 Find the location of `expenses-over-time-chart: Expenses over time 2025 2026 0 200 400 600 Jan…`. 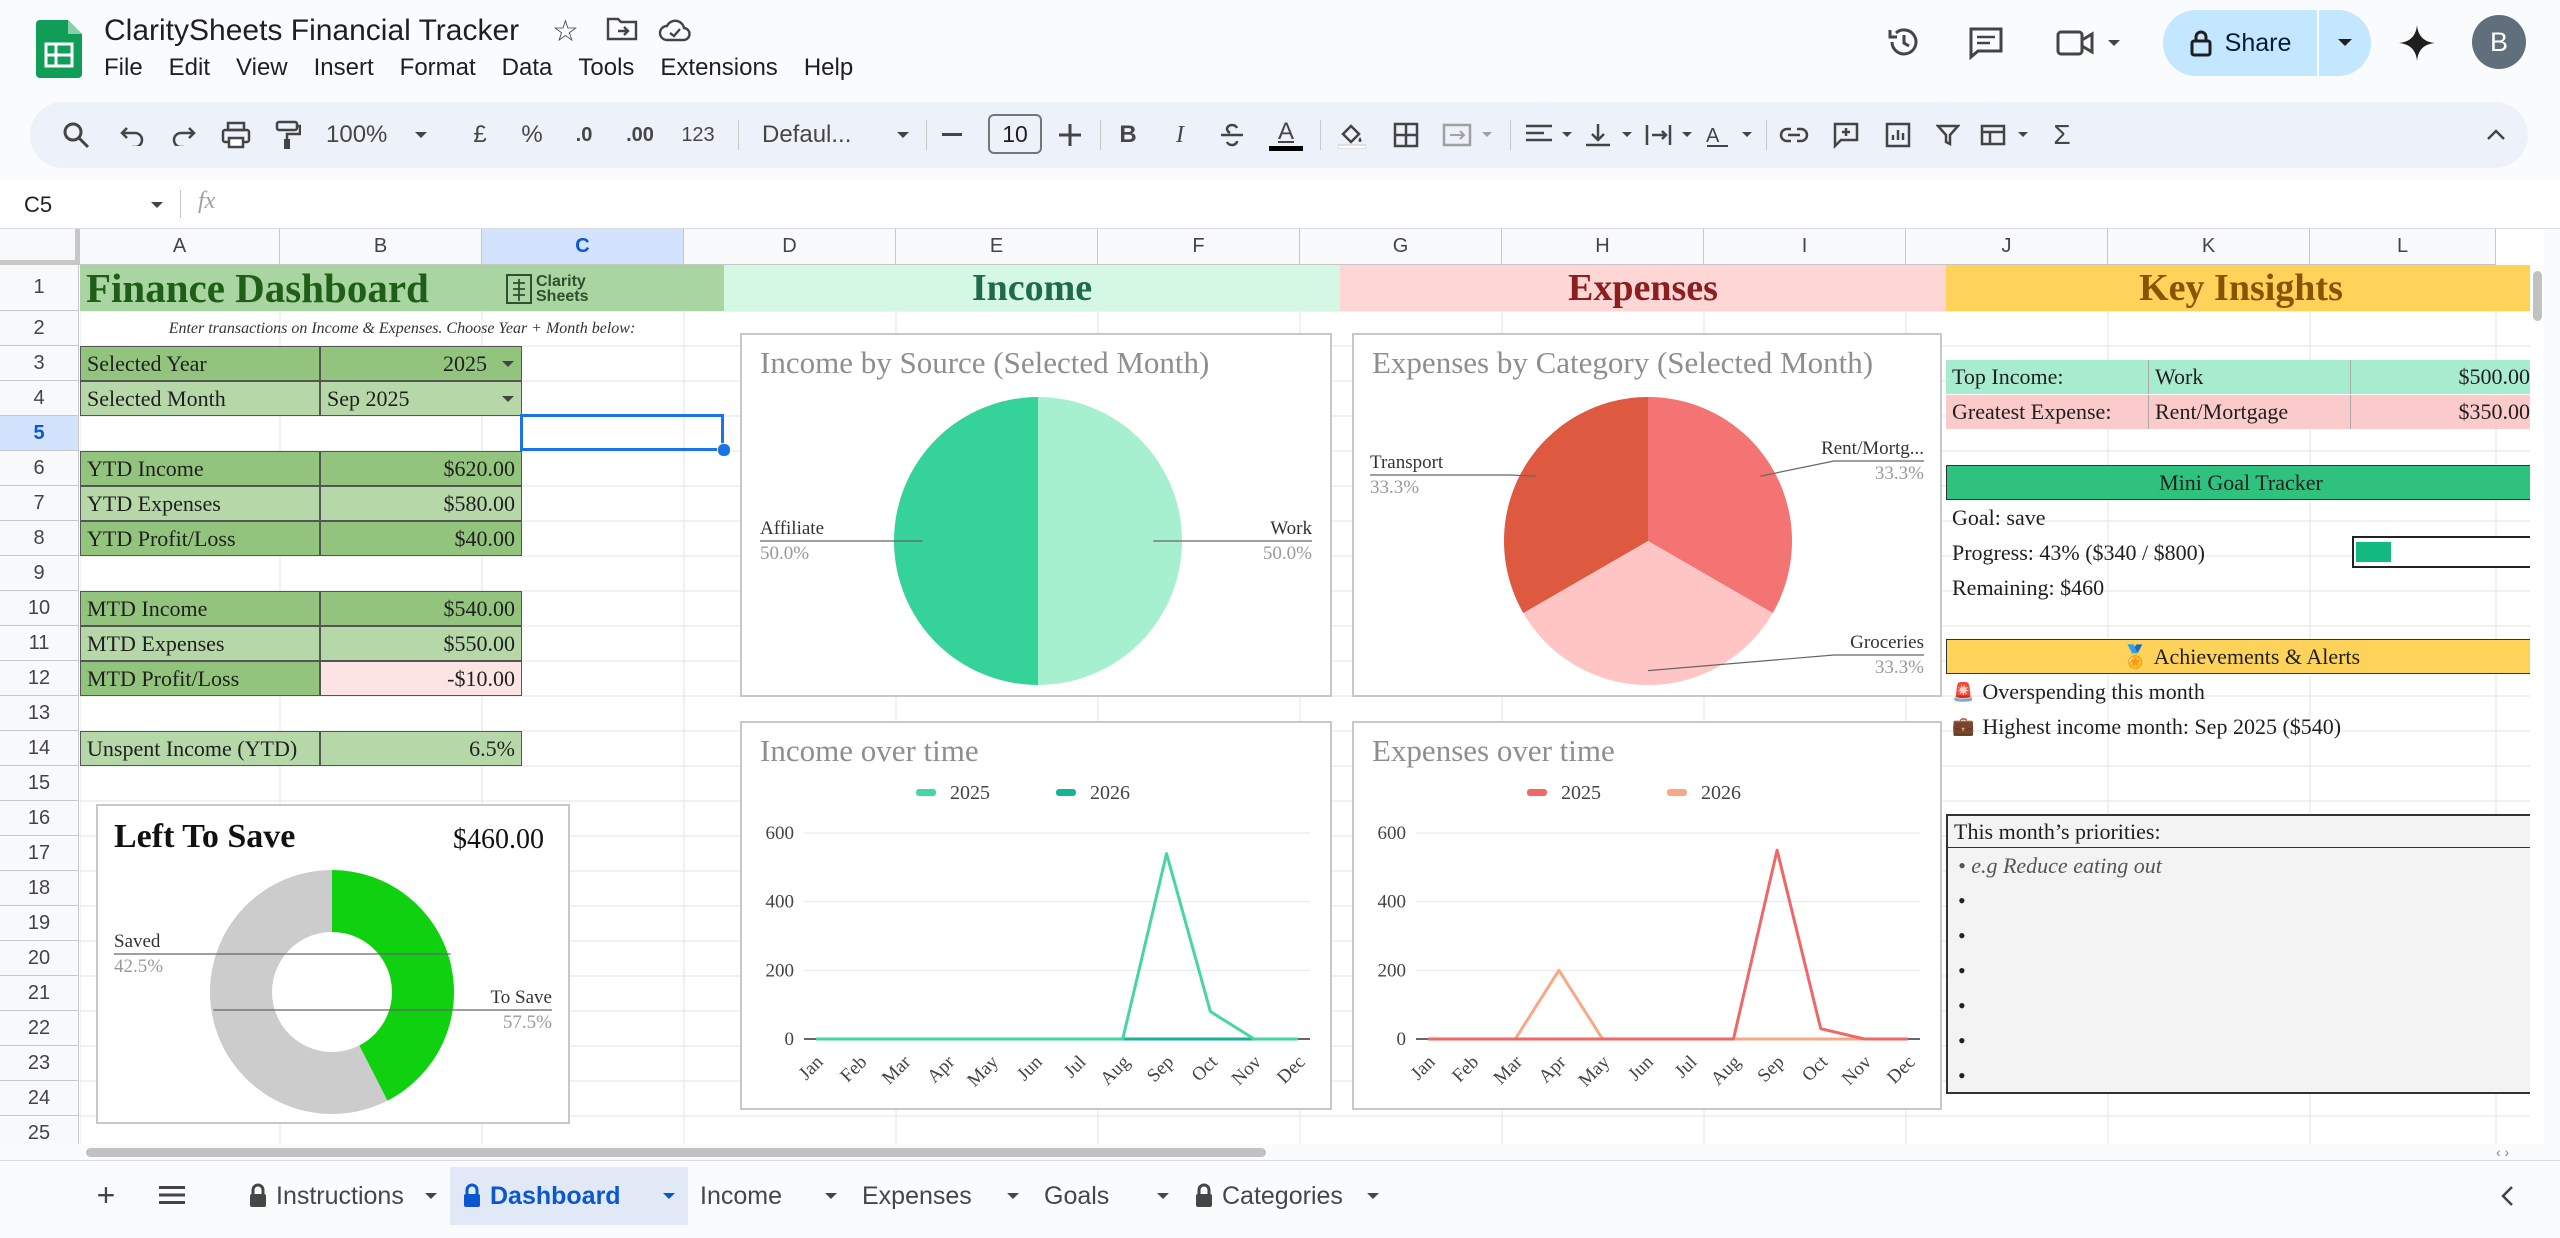

expenses-over-time-chart: Expenses over time 2025 2026 0 200 400 600 Jan… is located at coordinates (1647, 915).